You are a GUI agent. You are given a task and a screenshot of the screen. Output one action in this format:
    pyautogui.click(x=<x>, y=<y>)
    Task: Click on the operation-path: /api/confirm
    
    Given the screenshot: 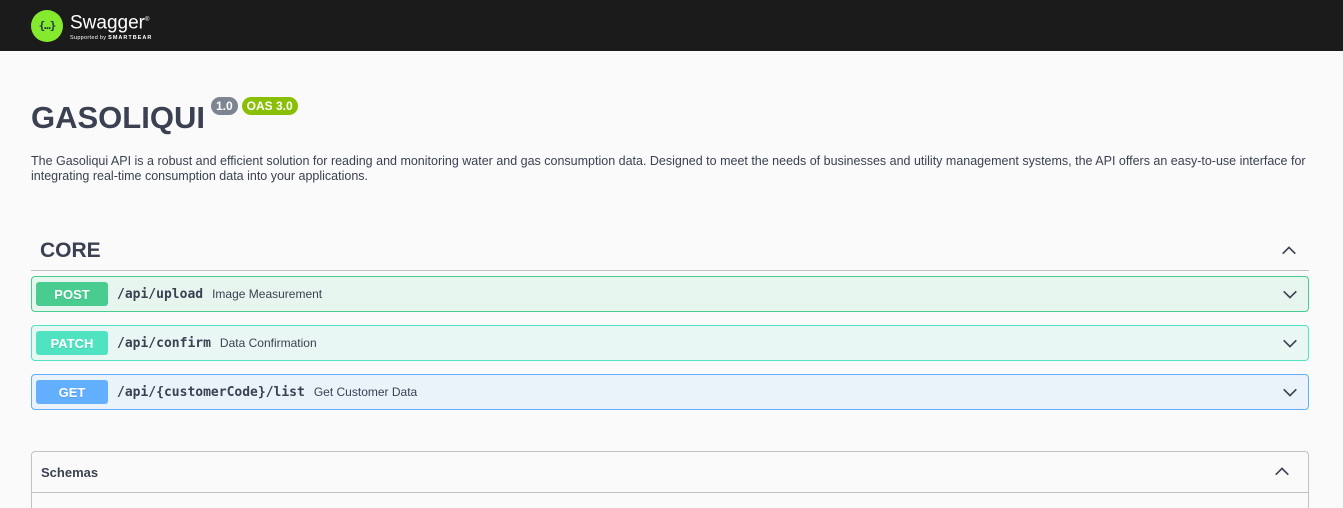 What is the action you would take?
    pyautogui.click(x=164, y=343)
    